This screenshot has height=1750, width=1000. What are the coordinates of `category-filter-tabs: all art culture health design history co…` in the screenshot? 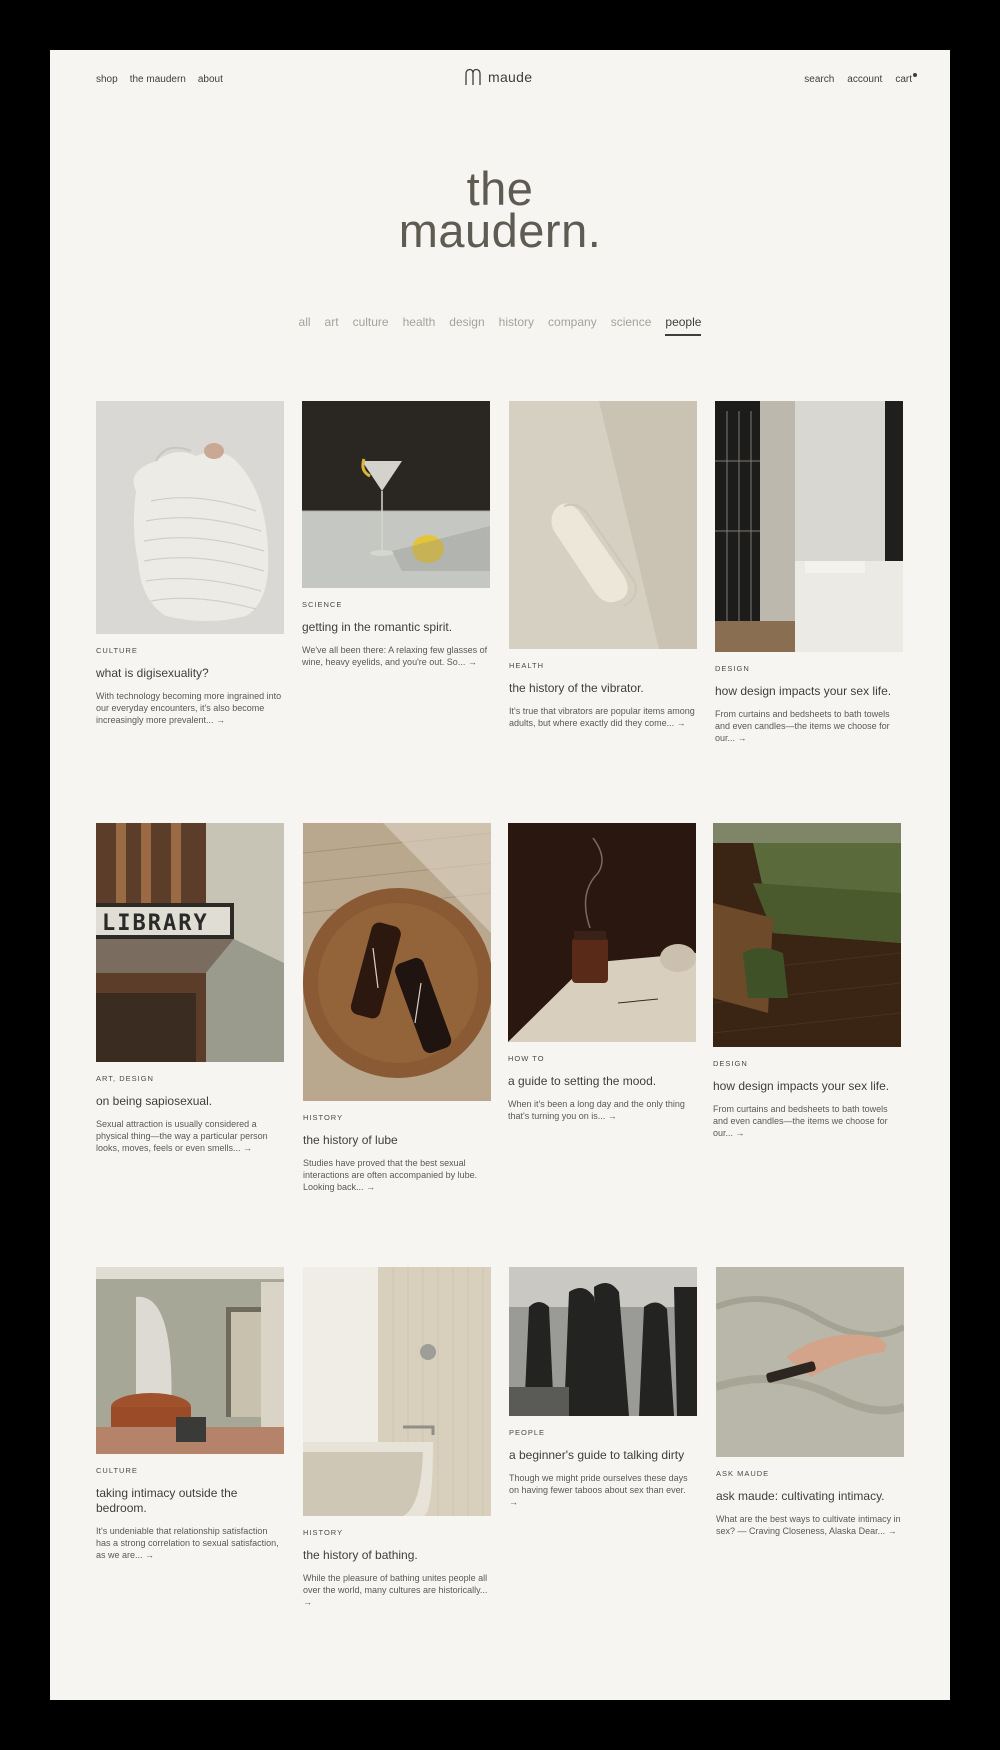 It's located at (500, 325).